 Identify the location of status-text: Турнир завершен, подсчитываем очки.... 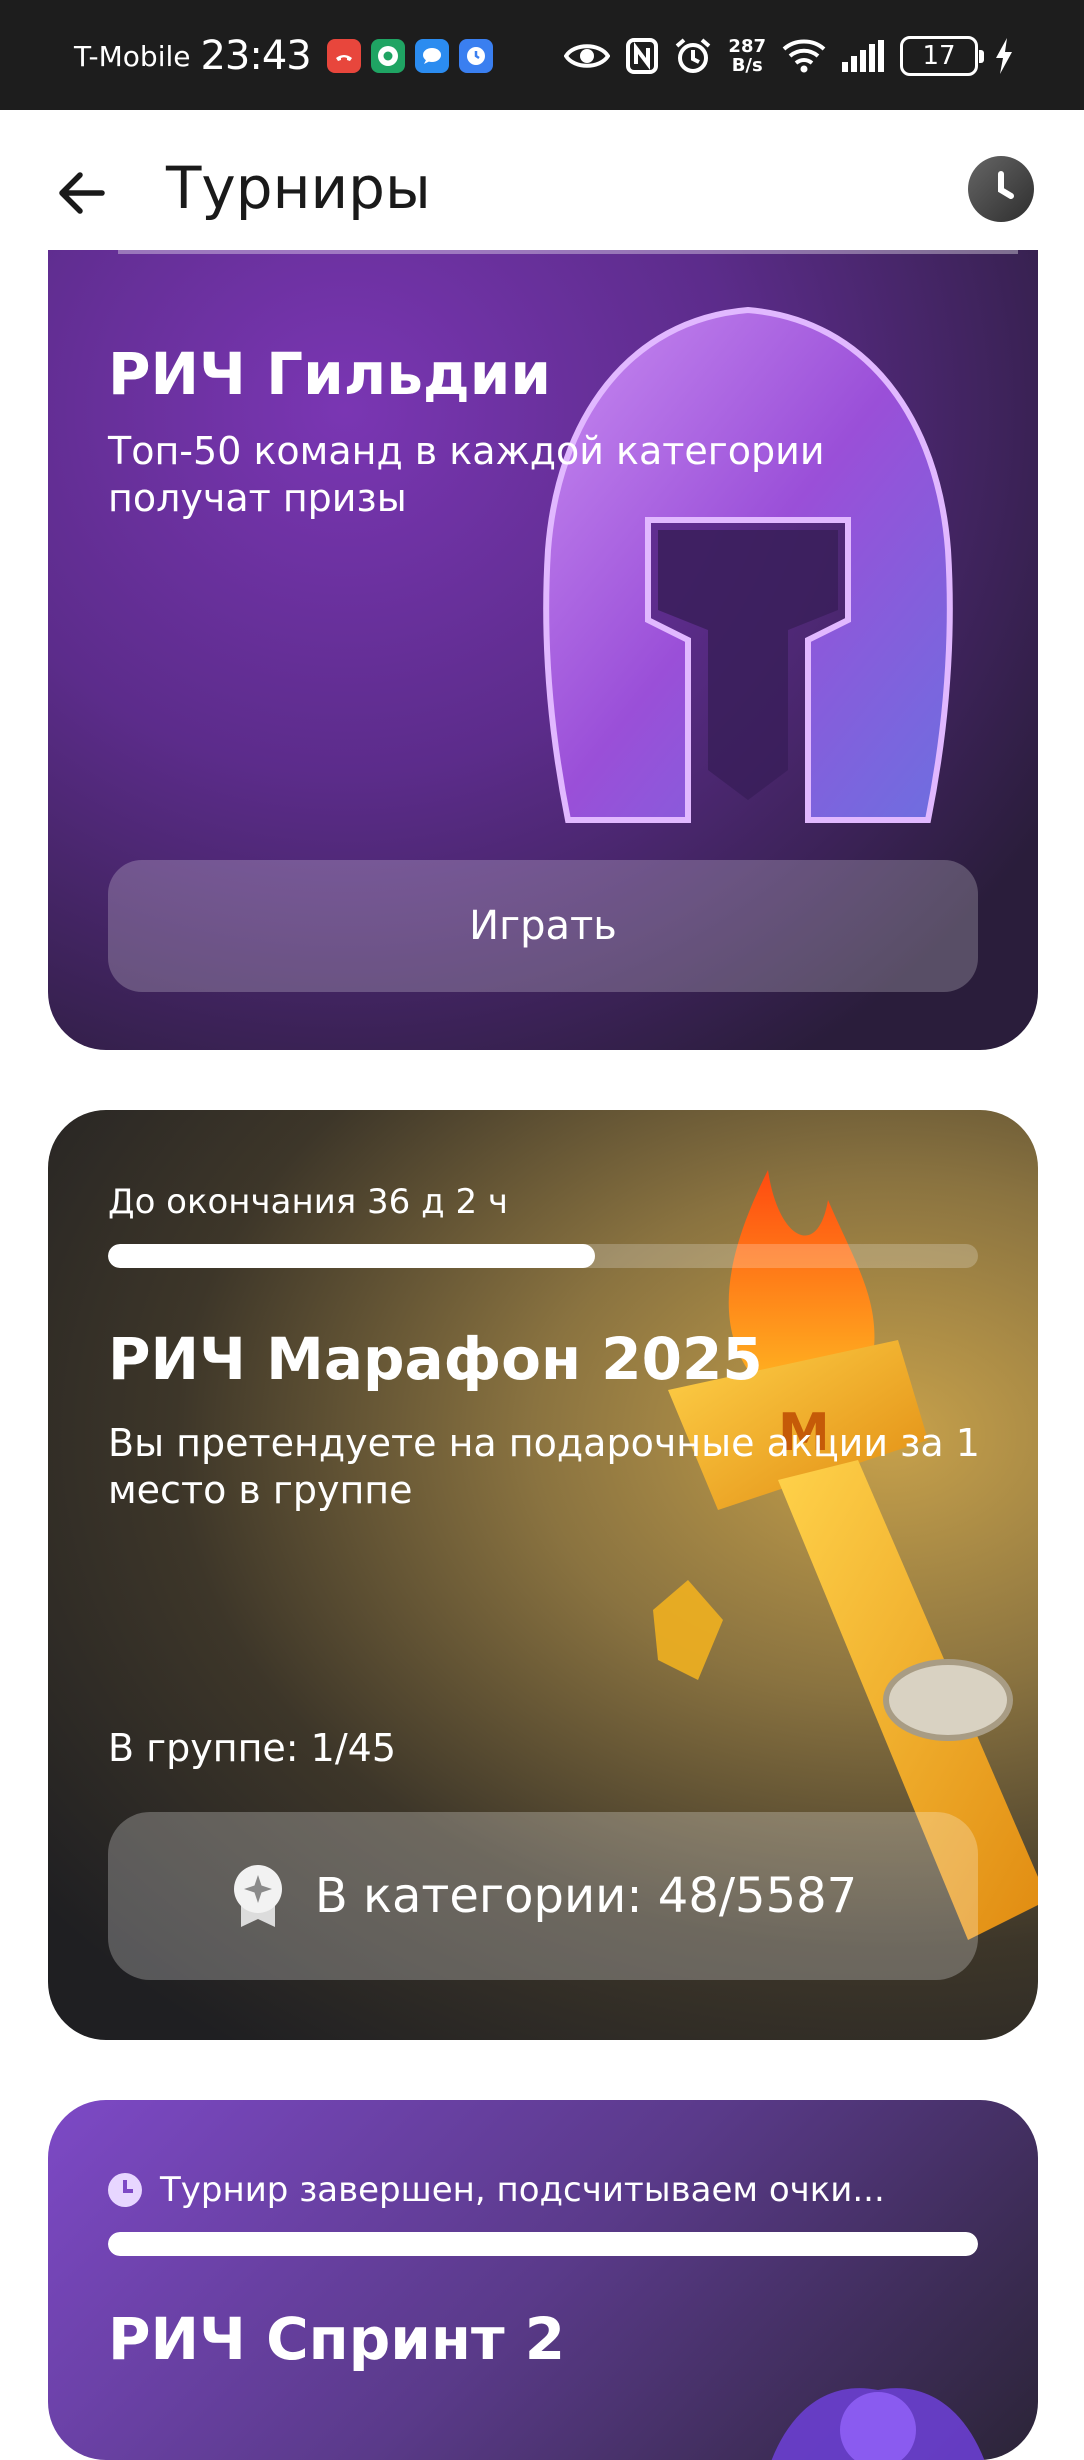
(522, 2190).